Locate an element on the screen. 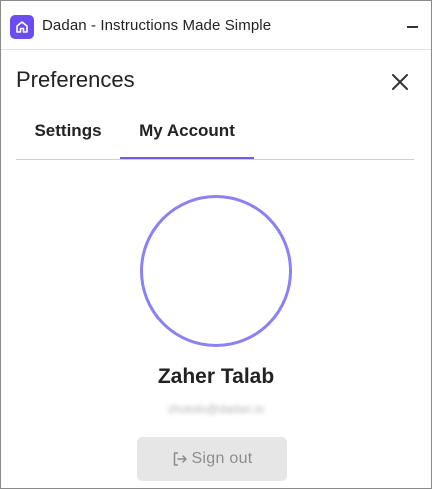  close-icon is located at coordinates (400, 82).